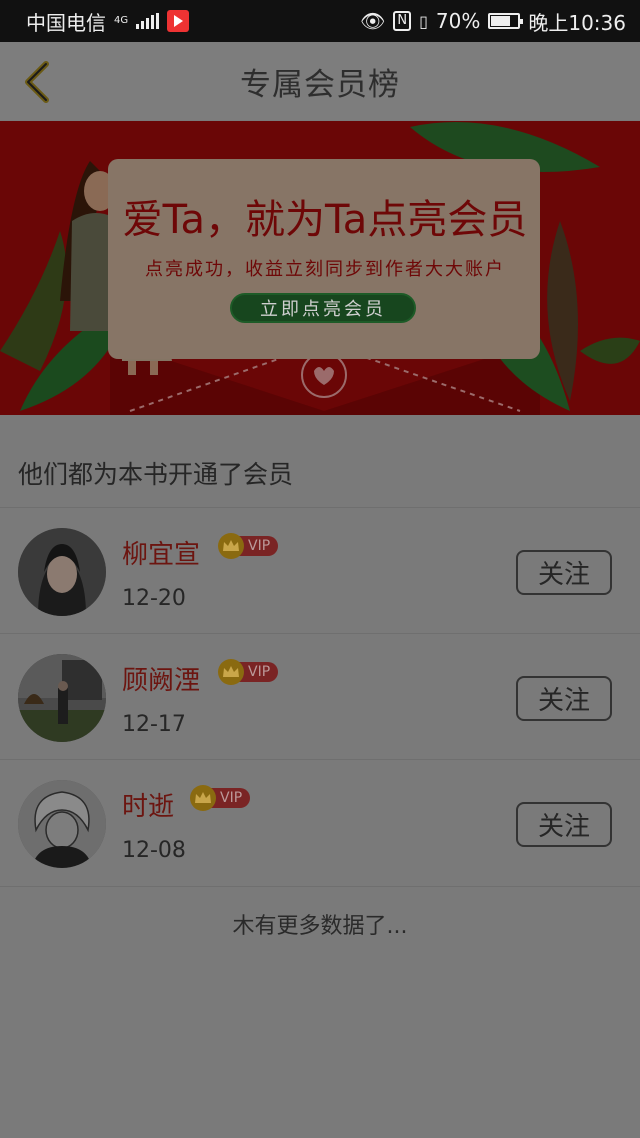  I want to click on eye-icon: 👁, so click(372, 21).